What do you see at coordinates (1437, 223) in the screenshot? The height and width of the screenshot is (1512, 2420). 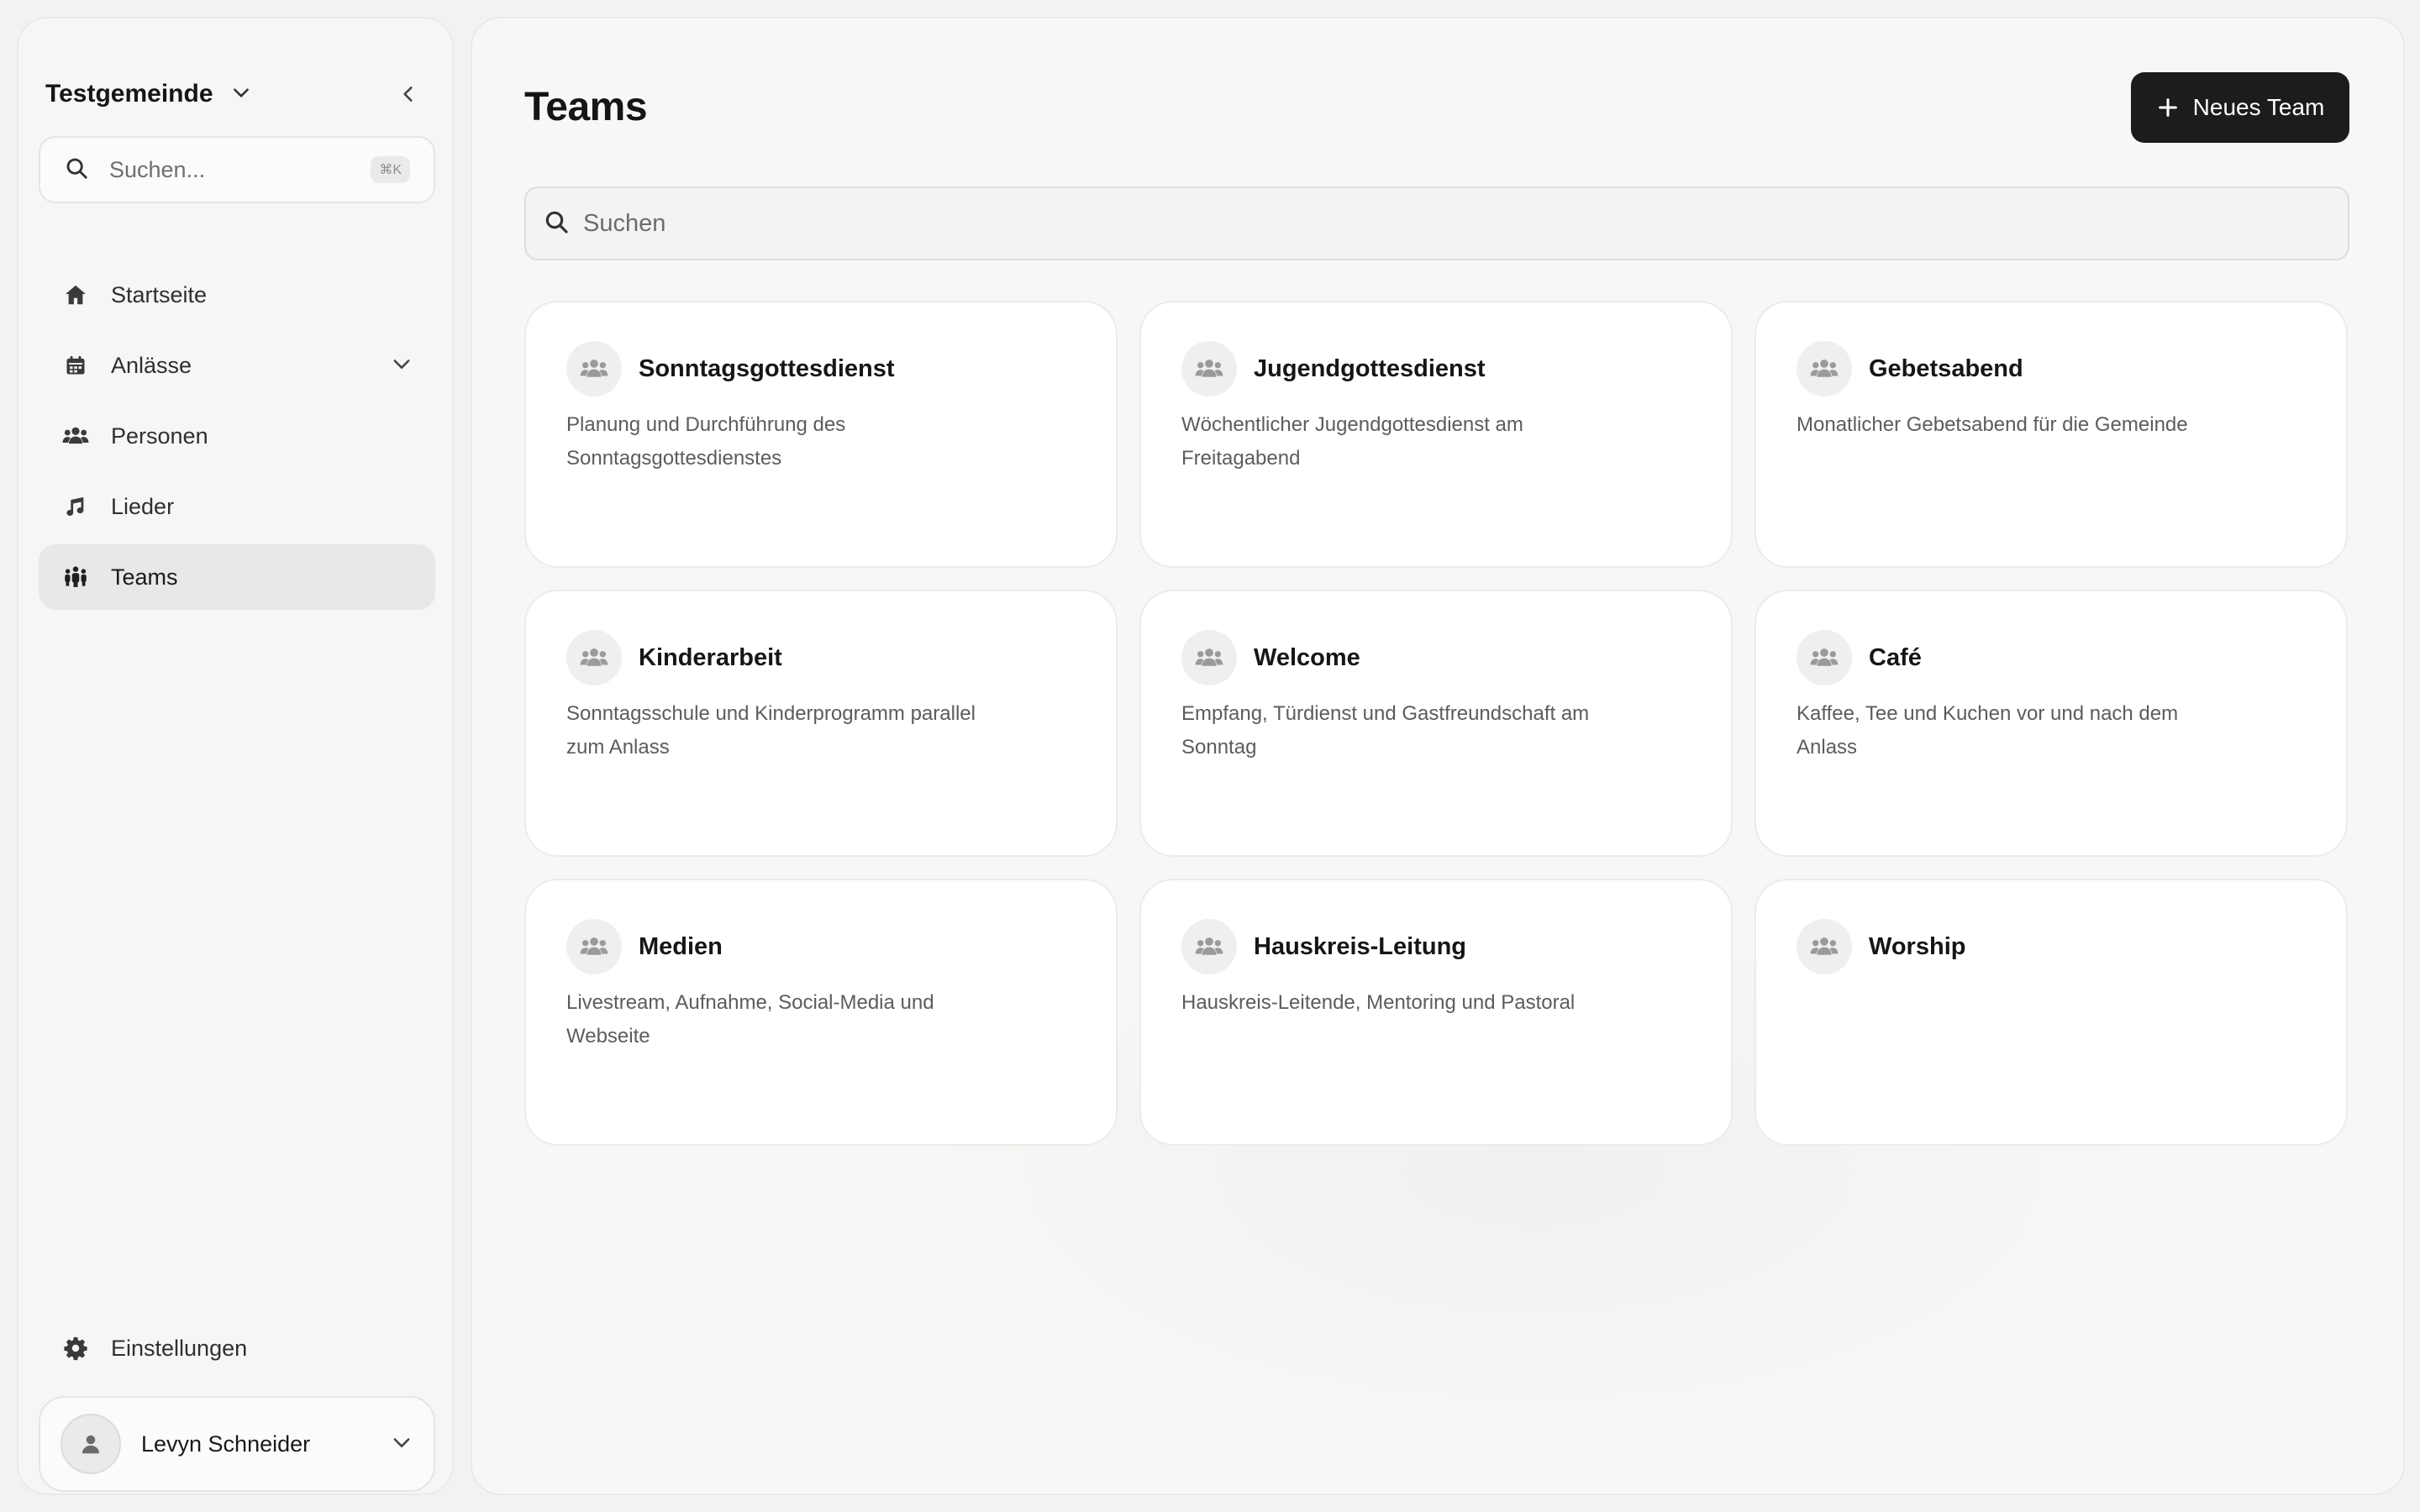 I see `team-search-input: Suchen` at bounding box center [1437, 223].